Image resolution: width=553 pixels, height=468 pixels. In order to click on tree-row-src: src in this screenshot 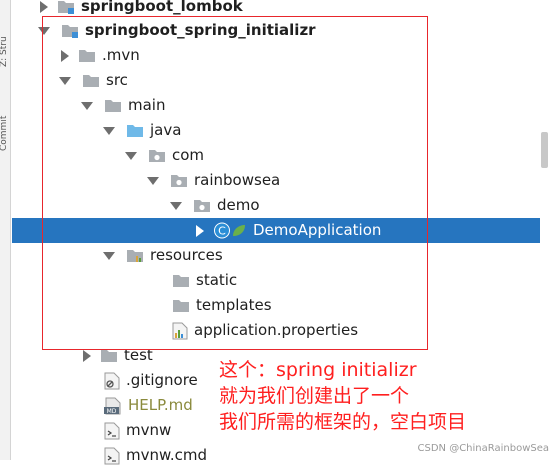, I will do `click(276, 80)`.